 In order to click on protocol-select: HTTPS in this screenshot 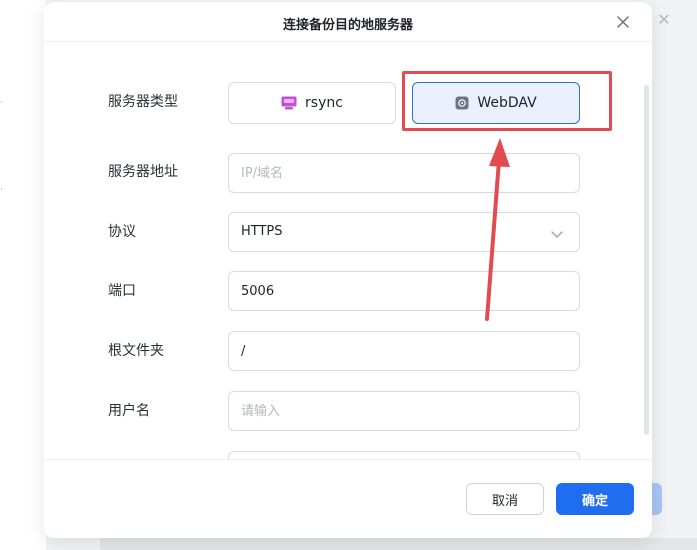, I will do `click(404, 232)`.